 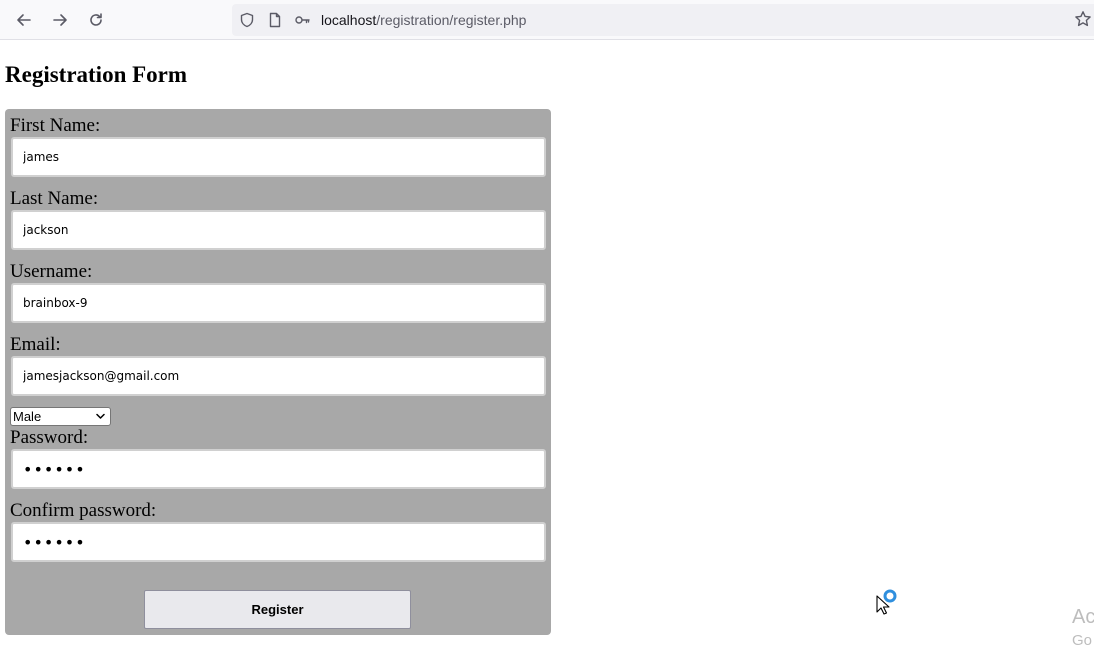 What do you see at coordinates (100, 416) in the screenshot?
I see `chevron-down-icon` at bounding box center [100, 416].